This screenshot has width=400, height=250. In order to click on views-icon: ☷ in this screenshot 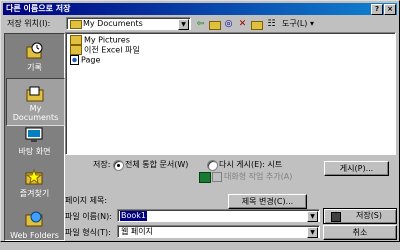, I will do `click(271, 24)`.